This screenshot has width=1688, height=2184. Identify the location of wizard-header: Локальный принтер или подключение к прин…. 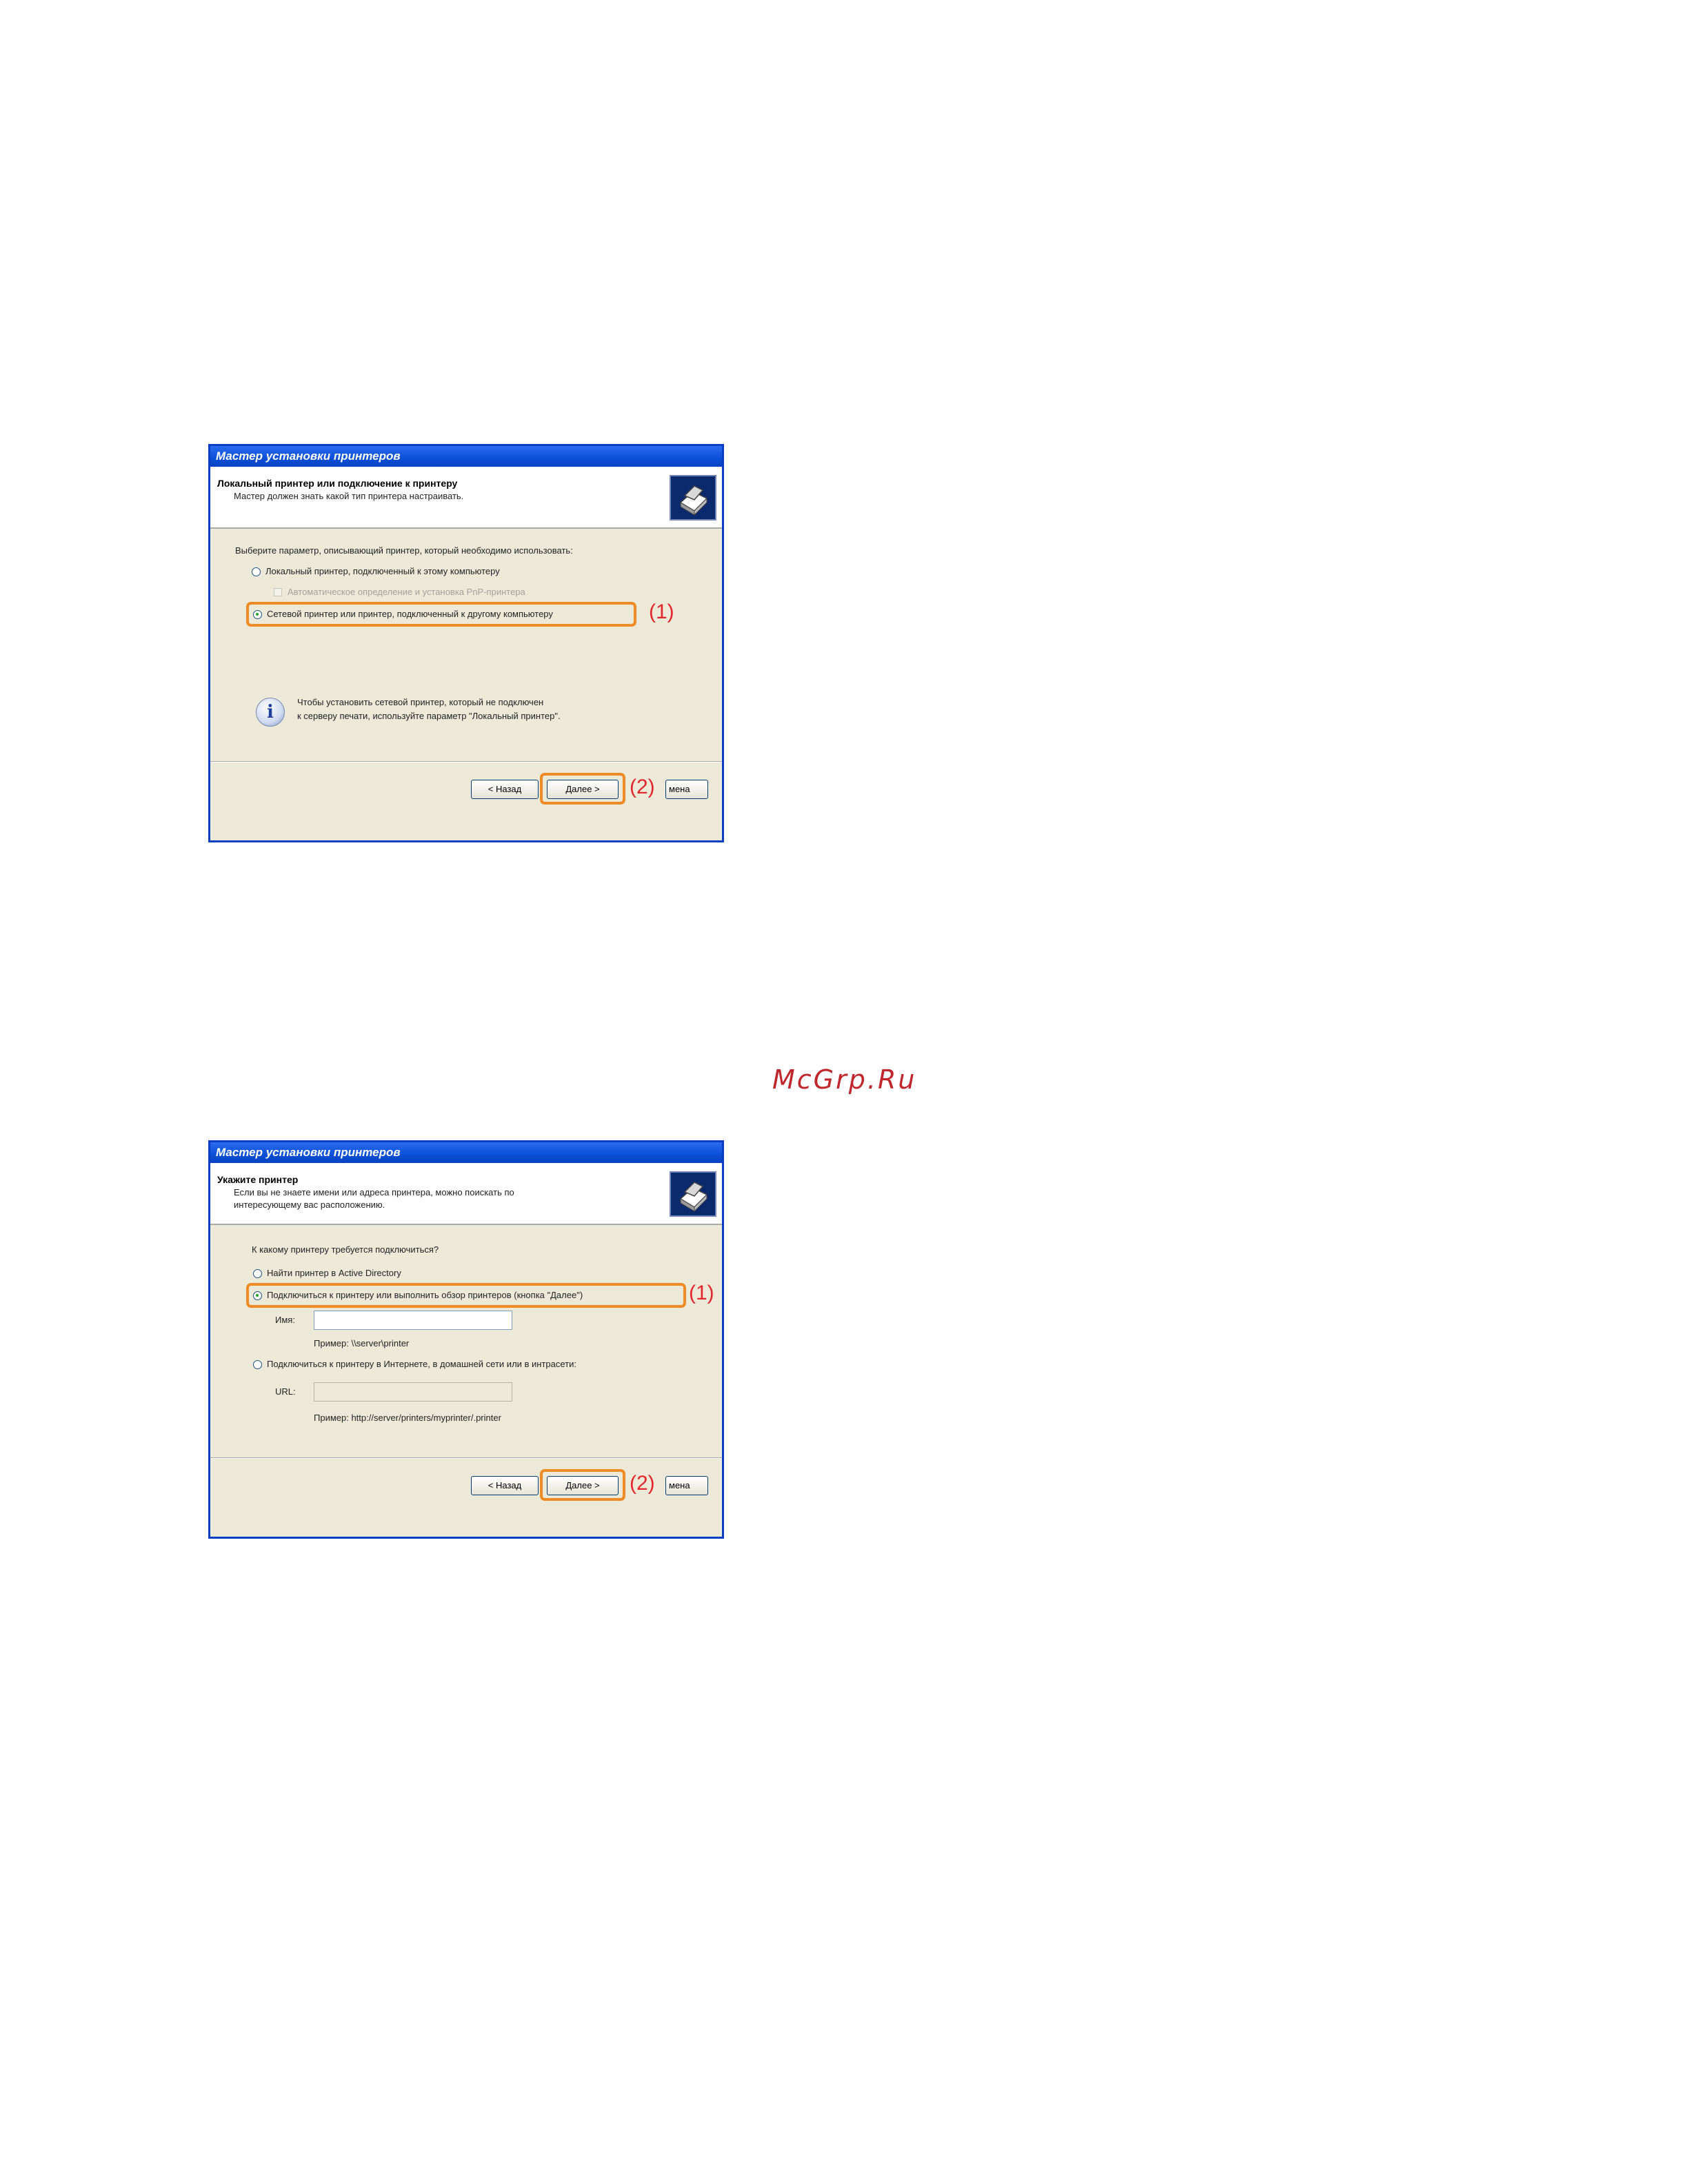
(466, 498).